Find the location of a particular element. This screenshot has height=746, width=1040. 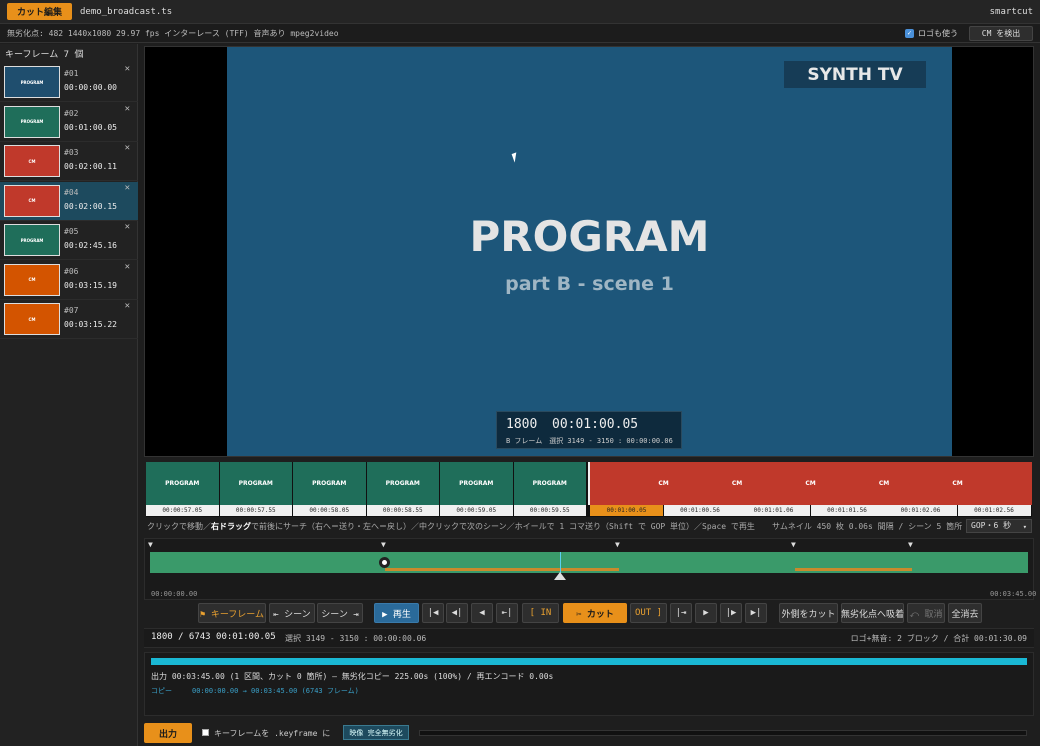

keyframe-time: 00:03:15.22 is located at coordinates (90, 324).